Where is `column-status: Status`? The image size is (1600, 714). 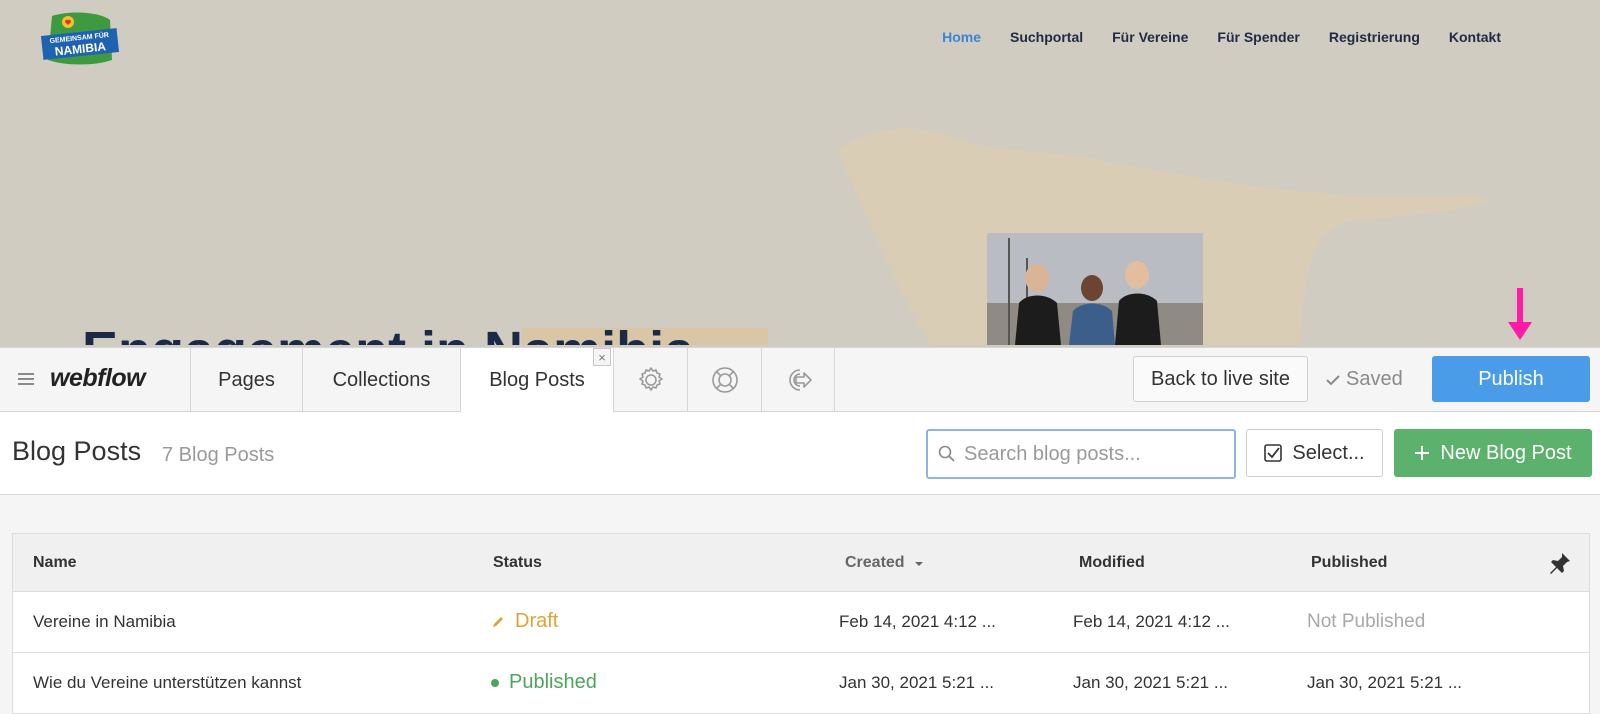 column-status: Status is located at coordinates (517, 563).